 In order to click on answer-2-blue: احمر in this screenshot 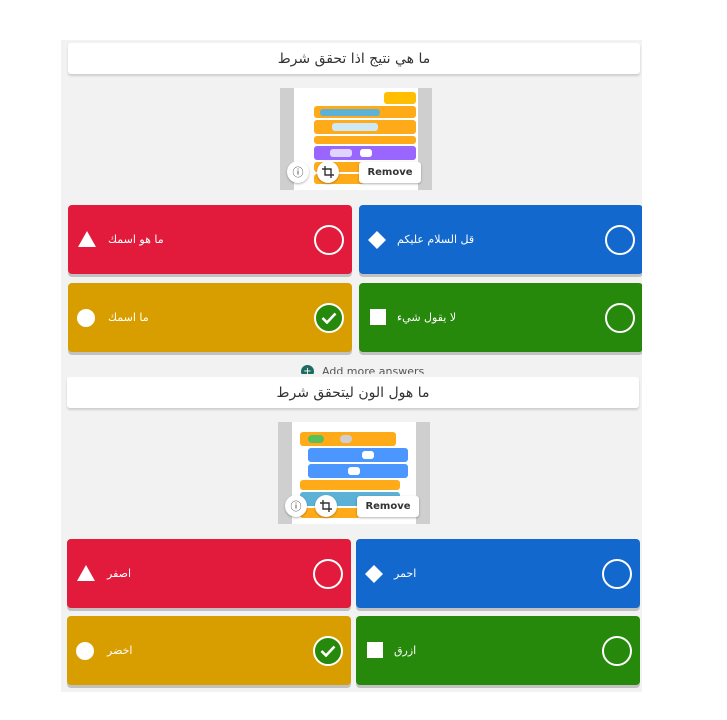, I will do `click(498, 573)`.